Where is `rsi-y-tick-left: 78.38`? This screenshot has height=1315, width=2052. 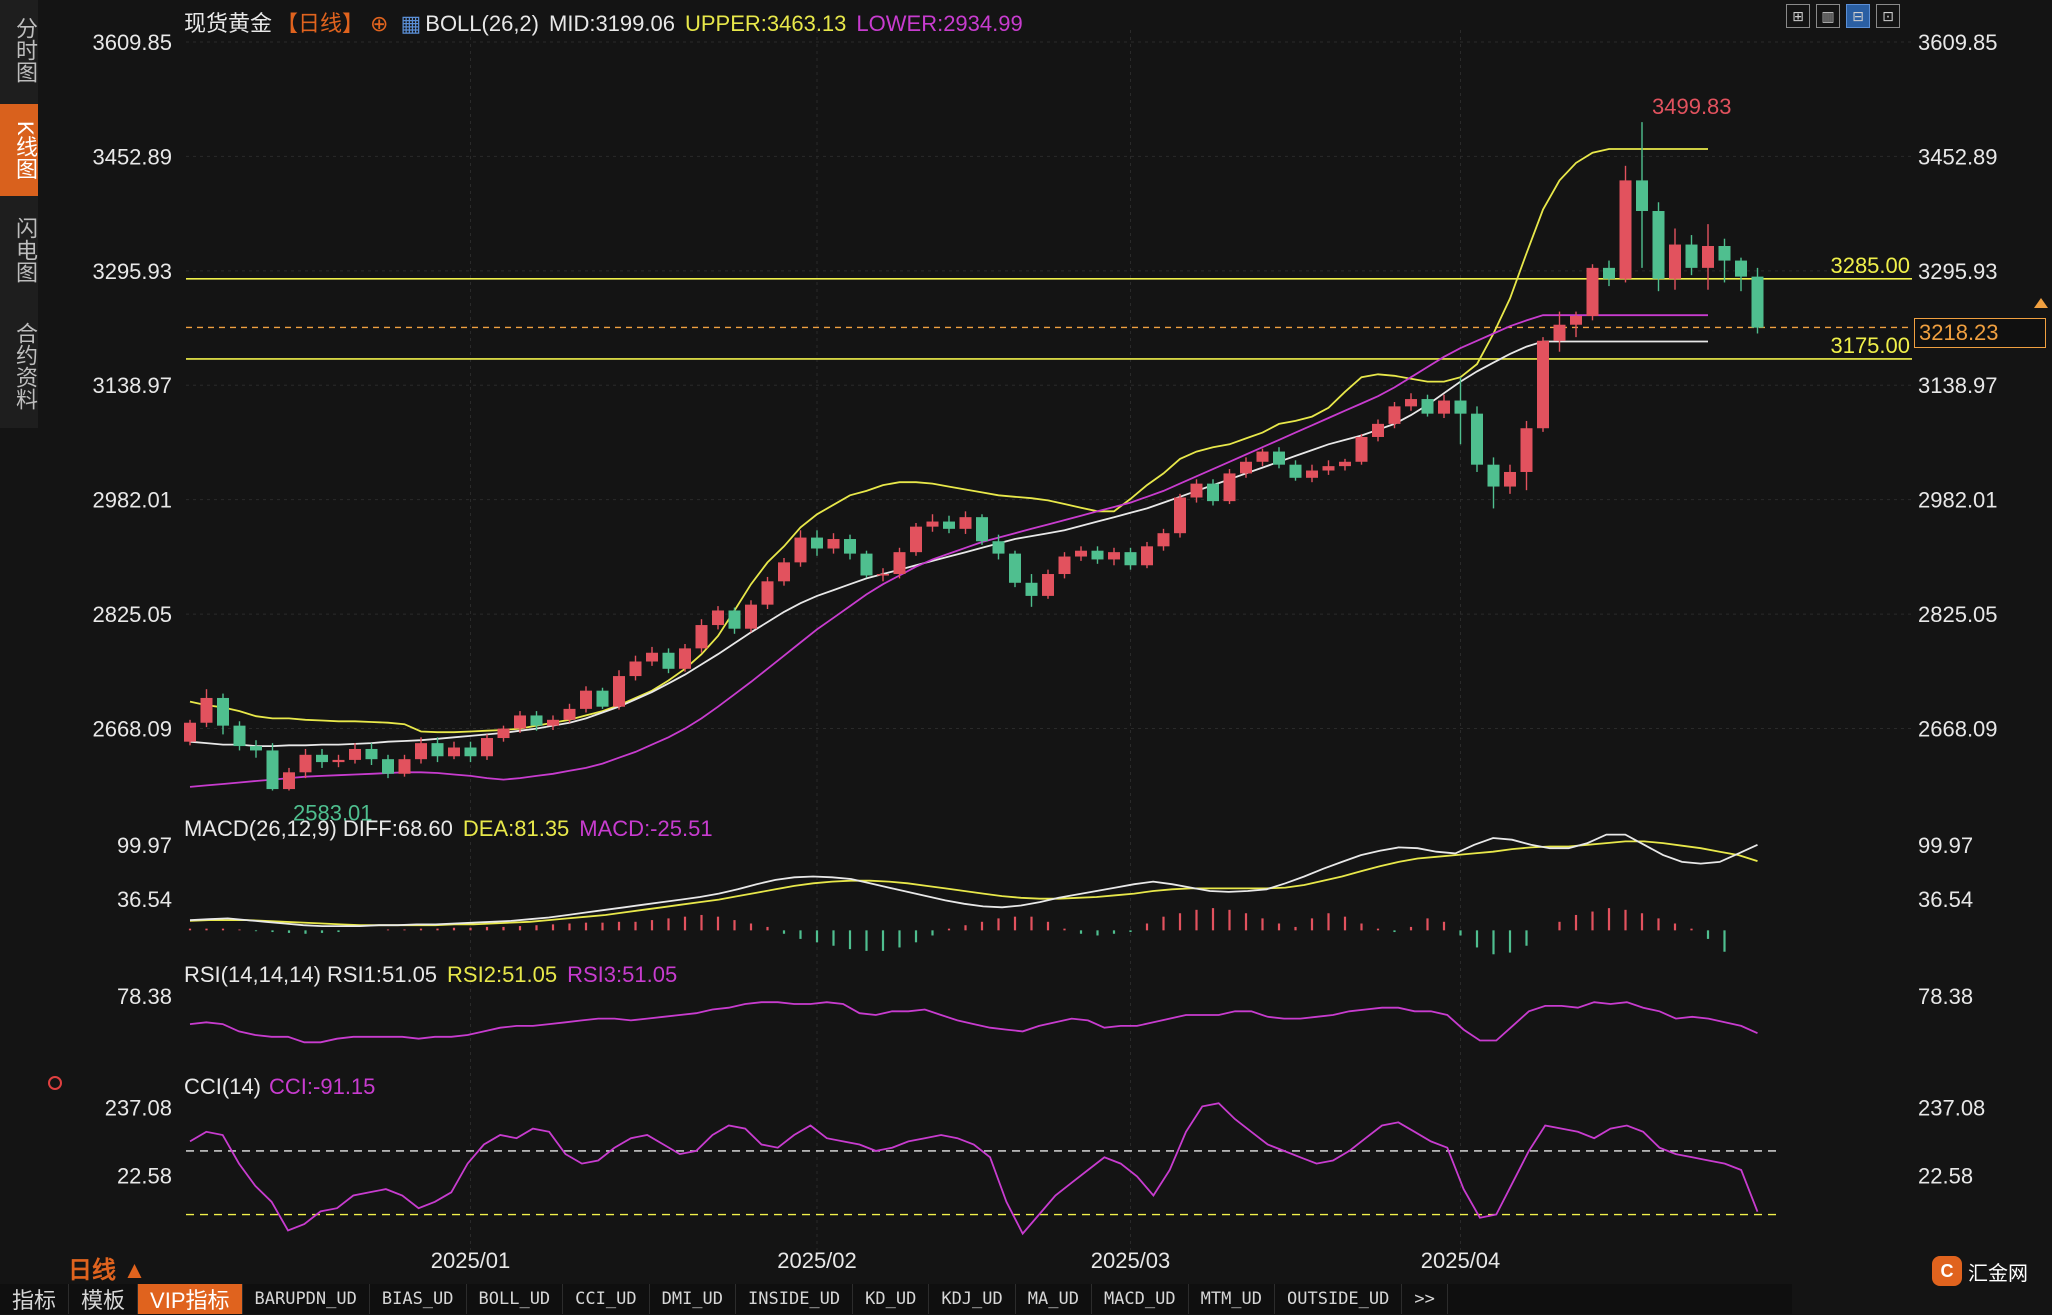 rsi-y-tick-left: 78.38 is located at coordinates (144, 996).